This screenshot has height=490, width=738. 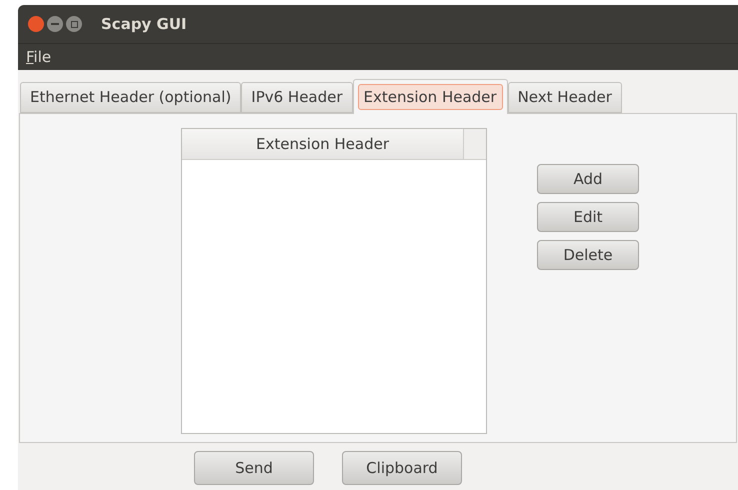 What do you see at coordinates (144, 24) in the screenshot?
I see `window-title: Scapy GUI` at bounding box center [144, 24].